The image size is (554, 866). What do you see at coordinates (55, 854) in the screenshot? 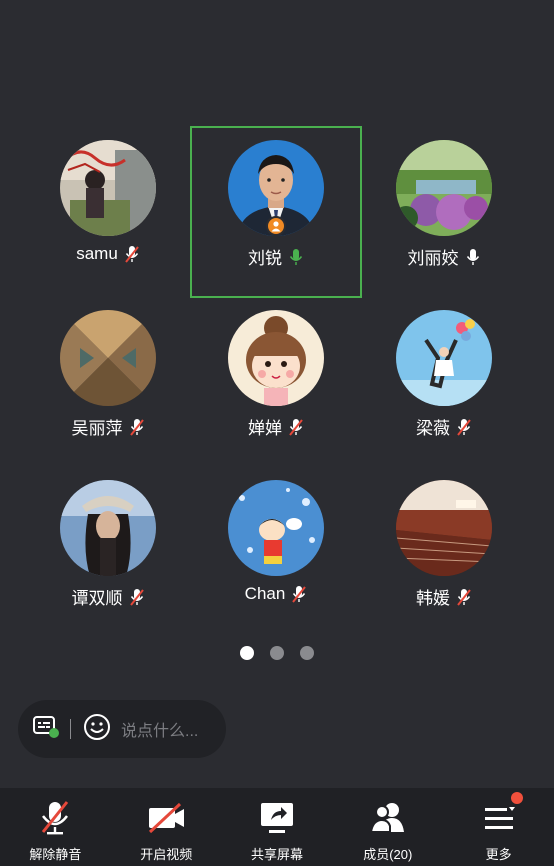
I see `unmute-label: 解除静音` at bounding box center [55, 854].